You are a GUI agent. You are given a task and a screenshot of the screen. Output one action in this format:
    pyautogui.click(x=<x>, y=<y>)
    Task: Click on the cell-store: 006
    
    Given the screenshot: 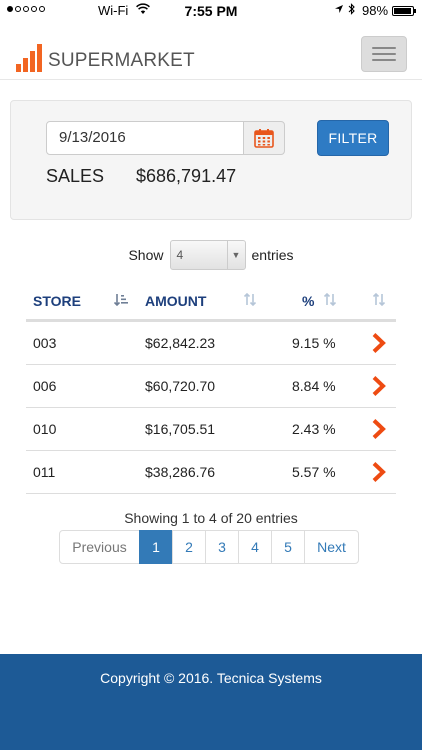 What is the action you would take?
    pyautogui.click(x=45, y=386)
    